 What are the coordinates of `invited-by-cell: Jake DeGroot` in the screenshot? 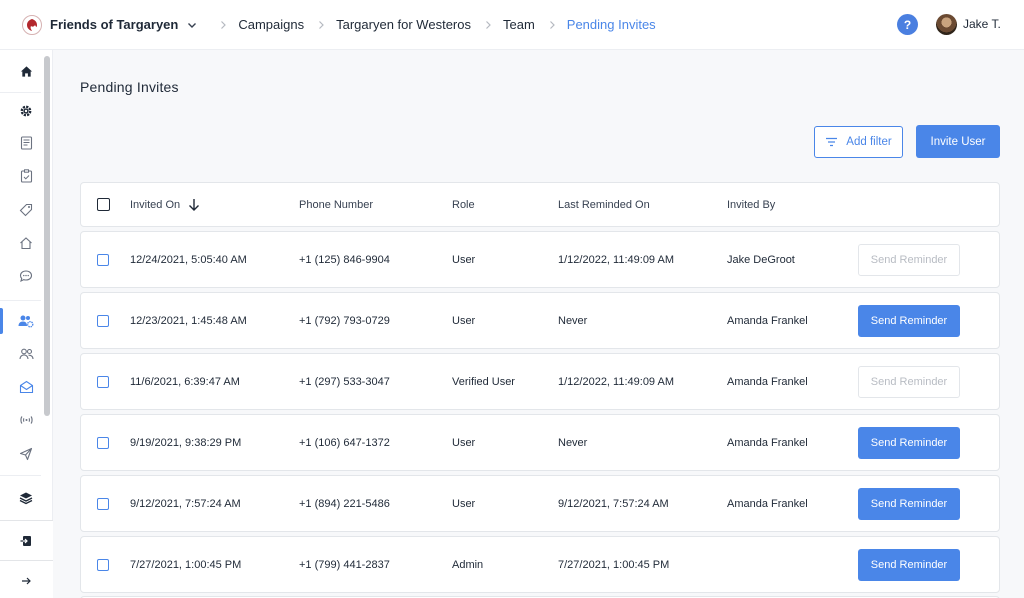 It's located at (761, 259).